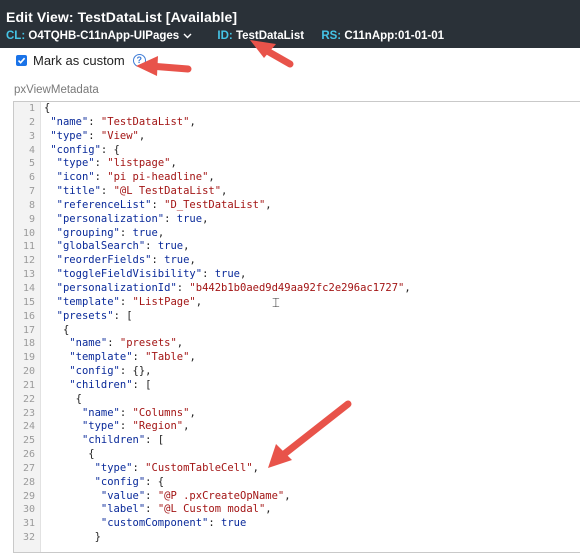  What do you see at coordinates (297, 234) in the screenshot?
I see `code-line: 10 "grouping": true,` at bounding box center [297, 234].